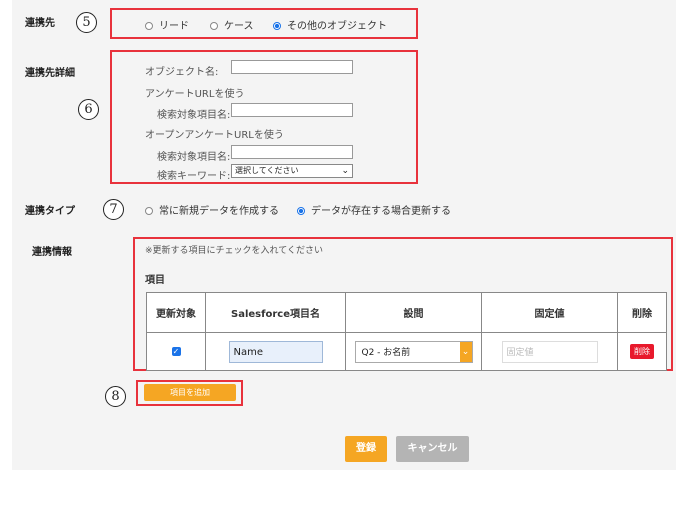  Describe the element at coordinates (292, 67) in the screenshot. I see `object-name-input` at that location.